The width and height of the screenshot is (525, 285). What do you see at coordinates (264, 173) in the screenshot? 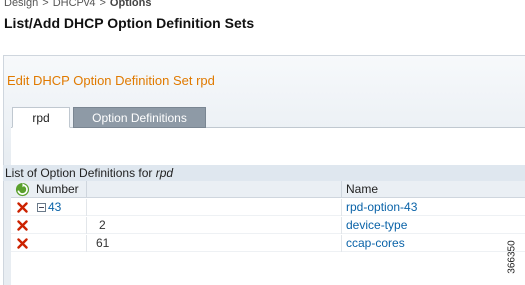
I see `list-caption: List of Option Definitions for rpd` at bounding box center [264, 173].